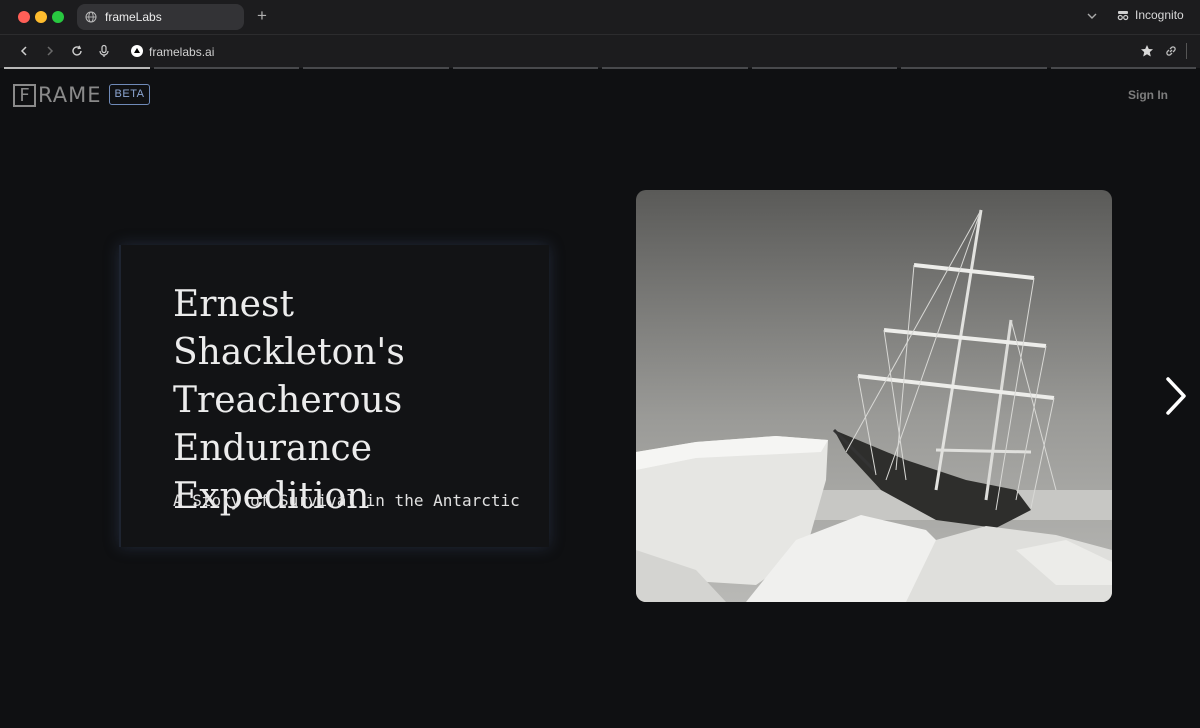 This screenshot has height=728, width=1200. Describe the element at coordinates (181, 52) in the screenshot. I see `address-bar: framelabs.ai` at that location.